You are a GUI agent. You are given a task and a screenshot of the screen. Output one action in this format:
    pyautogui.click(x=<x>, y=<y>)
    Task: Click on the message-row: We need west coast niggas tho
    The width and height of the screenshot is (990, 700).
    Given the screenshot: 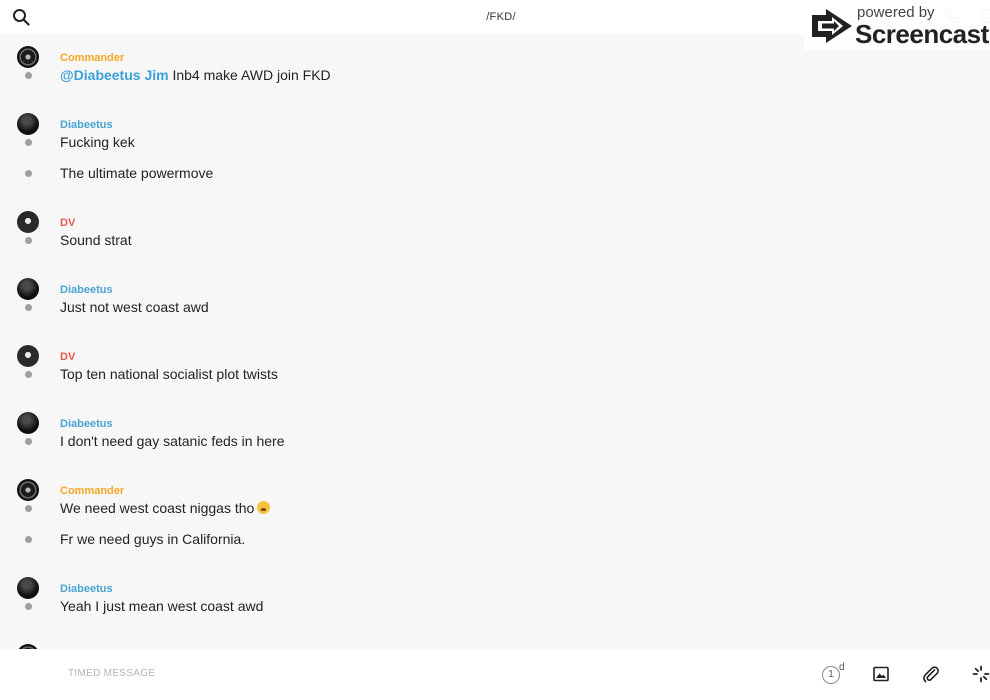 What is the action you would take?
    pyautogui.click(x=495, y=509)
    